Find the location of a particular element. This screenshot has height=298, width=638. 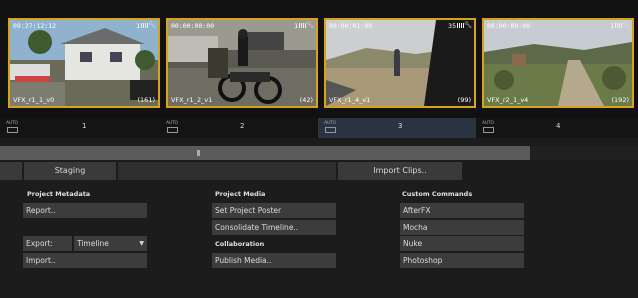

timeline-segment: AUTO 4 is located at coordinates (557, 128).